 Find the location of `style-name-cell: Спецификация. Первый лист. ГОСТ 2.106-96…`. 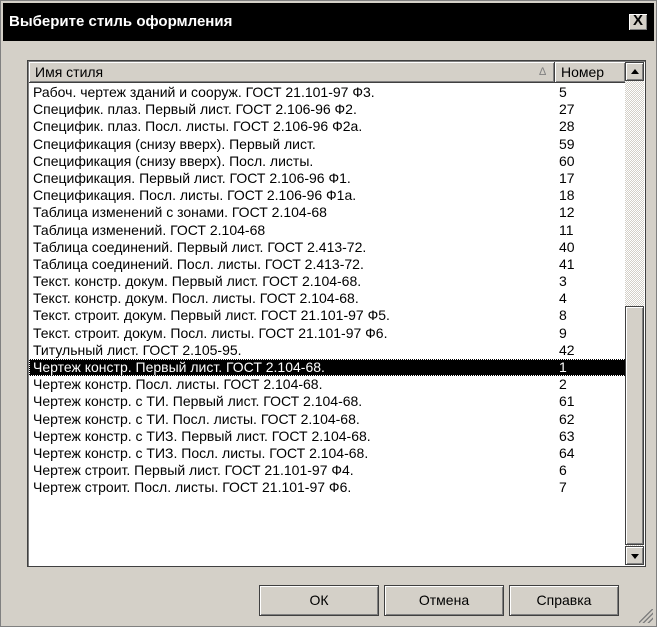

style-name-cell: Спецификация. Первый лист. ГОСТ 2.106-96… is located at coordinates (192, 177).